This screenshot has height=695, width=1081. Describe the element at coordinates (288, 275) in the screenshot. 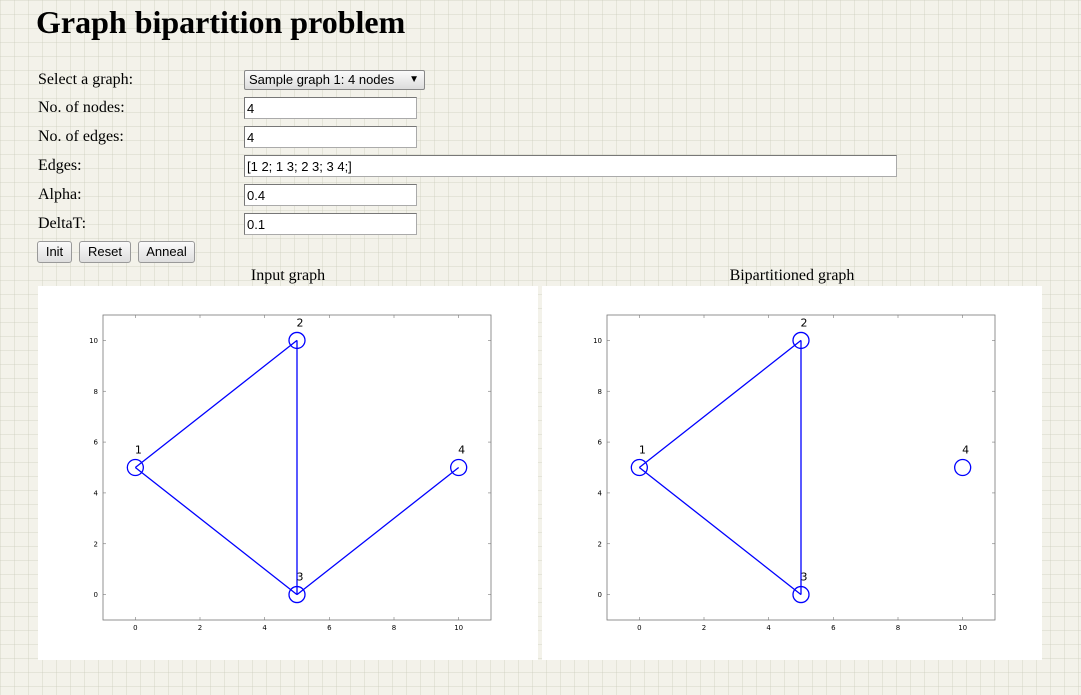

I see `input-graph-title: Input graph` at that location.